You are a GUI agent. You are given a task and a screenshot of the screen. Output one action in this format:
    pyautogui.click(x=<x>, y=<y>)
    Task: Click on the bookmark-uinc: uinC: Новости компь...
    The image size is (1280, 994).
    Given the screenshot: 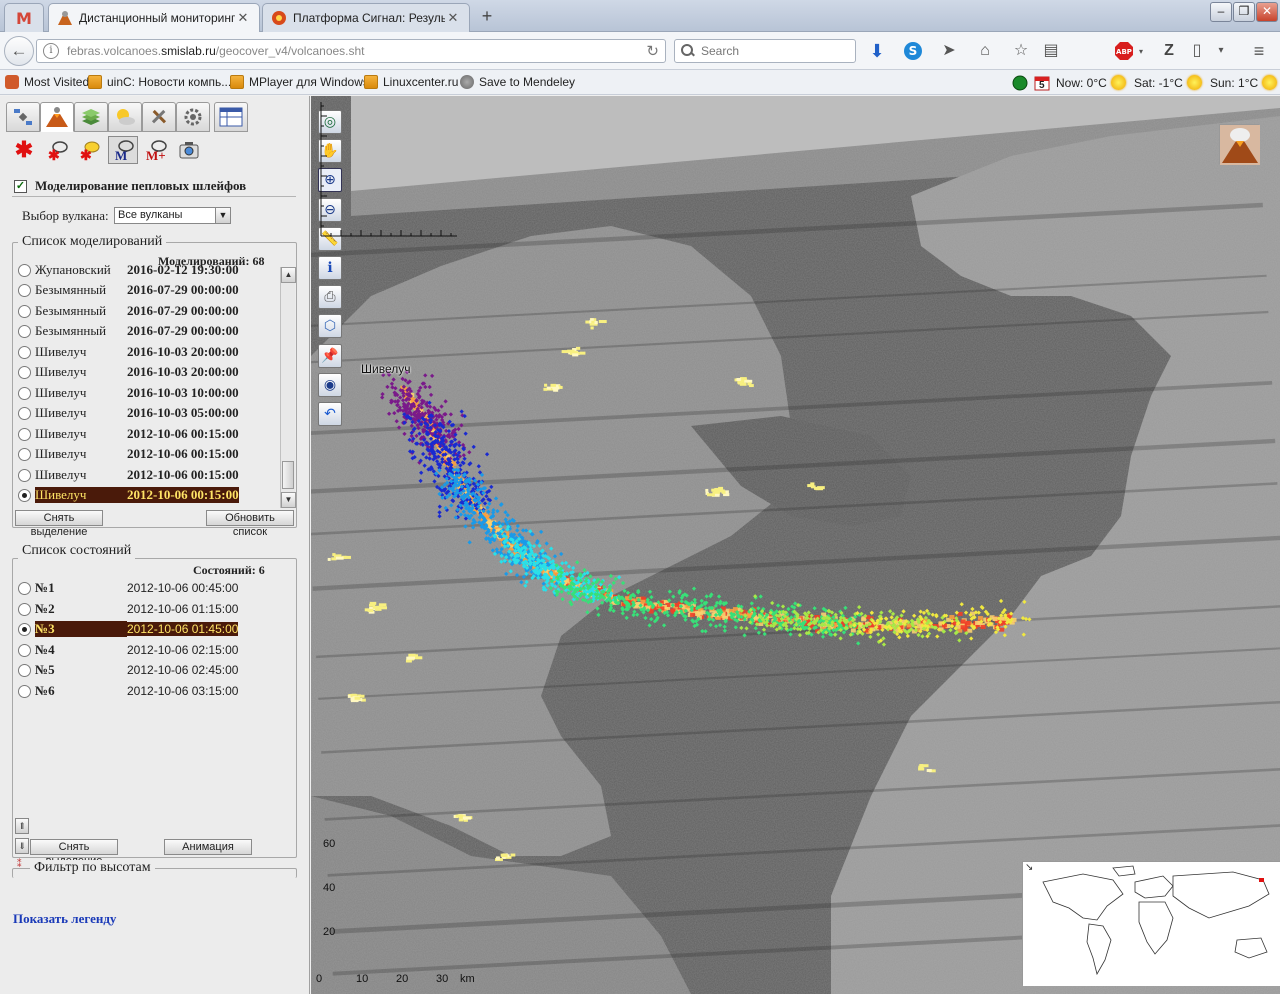 What is the action you would take?
    pyautogui.click(x=159, y=82)
    